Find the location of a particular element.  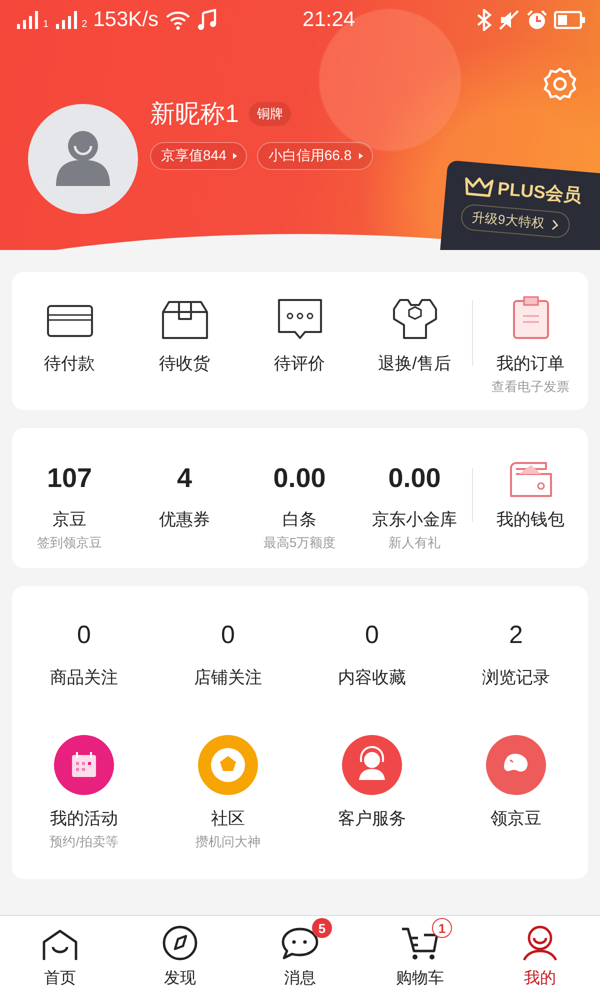

wallet-entry: 107 京豆 签到领京豆 is located at coordinates (69, 505).